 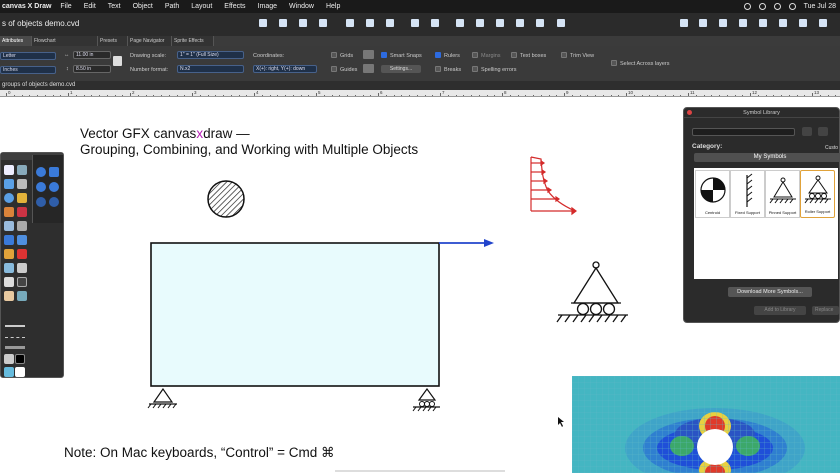 I want to click on undo-icon, so click(x=415, y=23).